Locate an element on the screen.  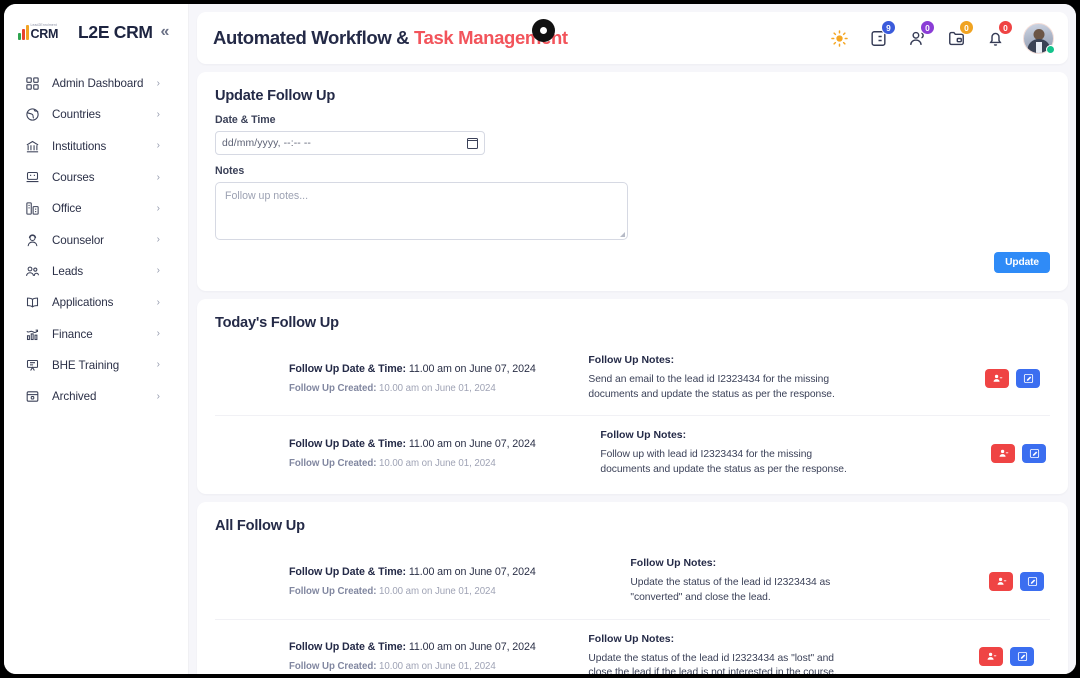
archive-icon is located at coordinates (32, 396).